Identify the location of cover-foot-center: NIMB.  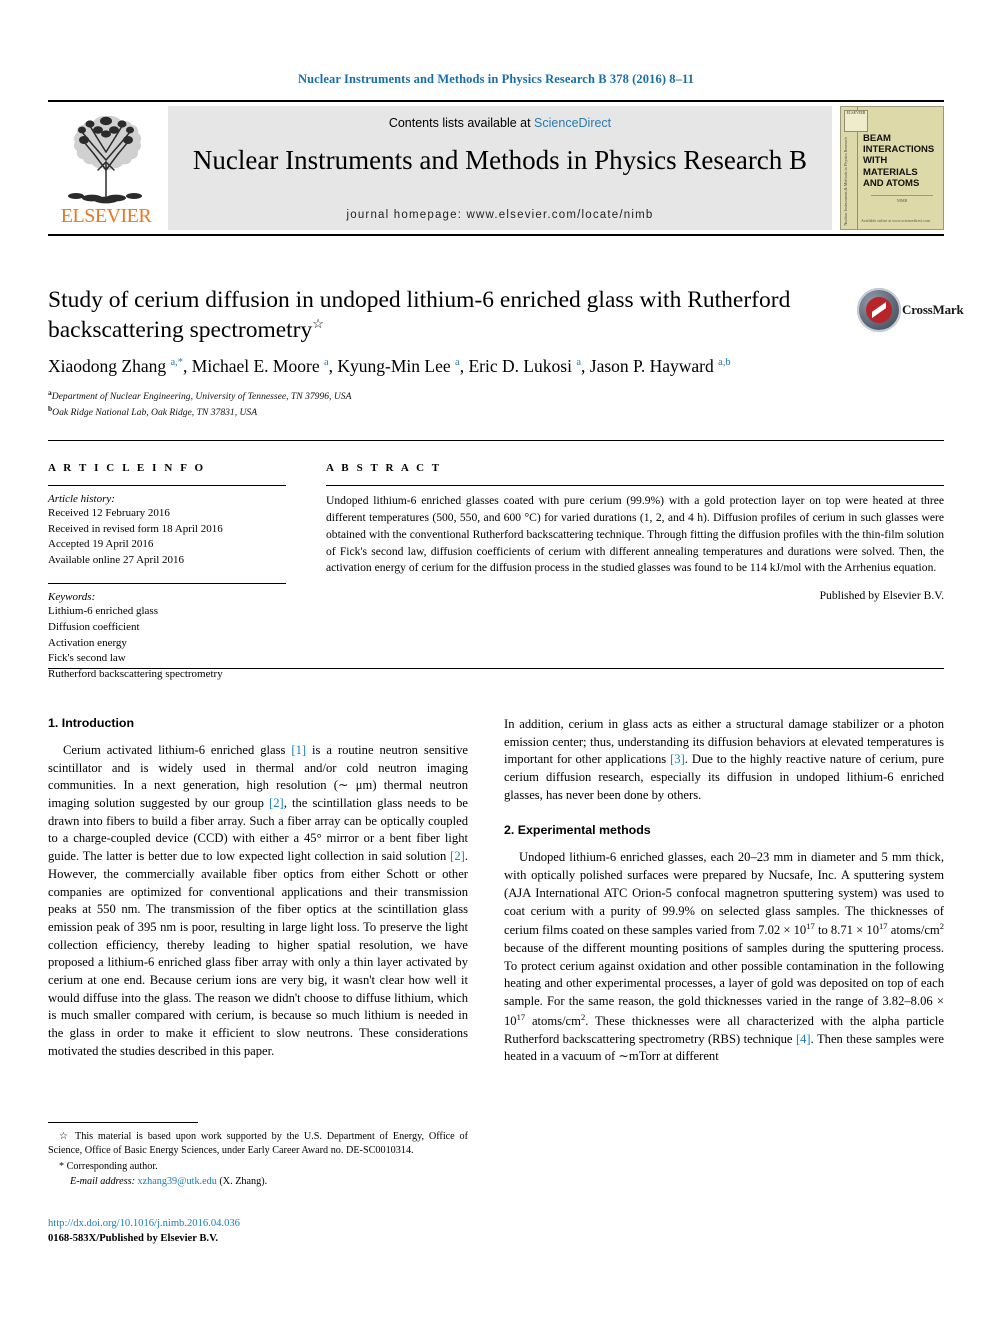
(902, 199).